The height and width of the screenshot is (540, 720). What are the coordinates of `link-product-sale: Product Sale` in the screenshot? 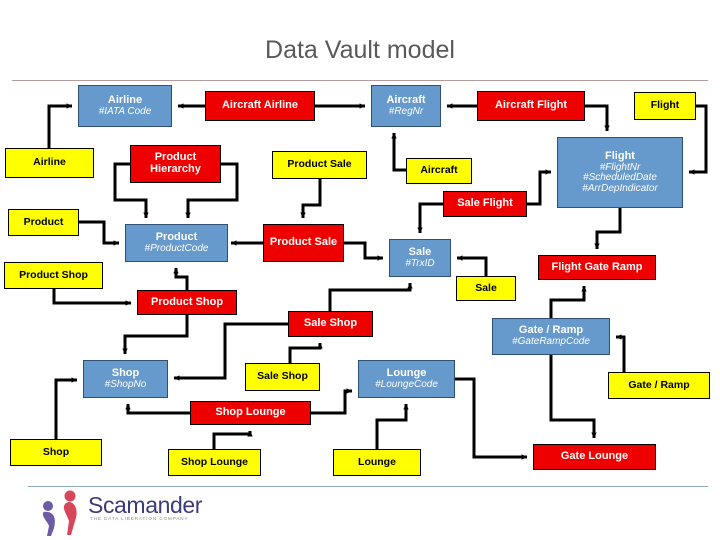 It's located at (303, 243).